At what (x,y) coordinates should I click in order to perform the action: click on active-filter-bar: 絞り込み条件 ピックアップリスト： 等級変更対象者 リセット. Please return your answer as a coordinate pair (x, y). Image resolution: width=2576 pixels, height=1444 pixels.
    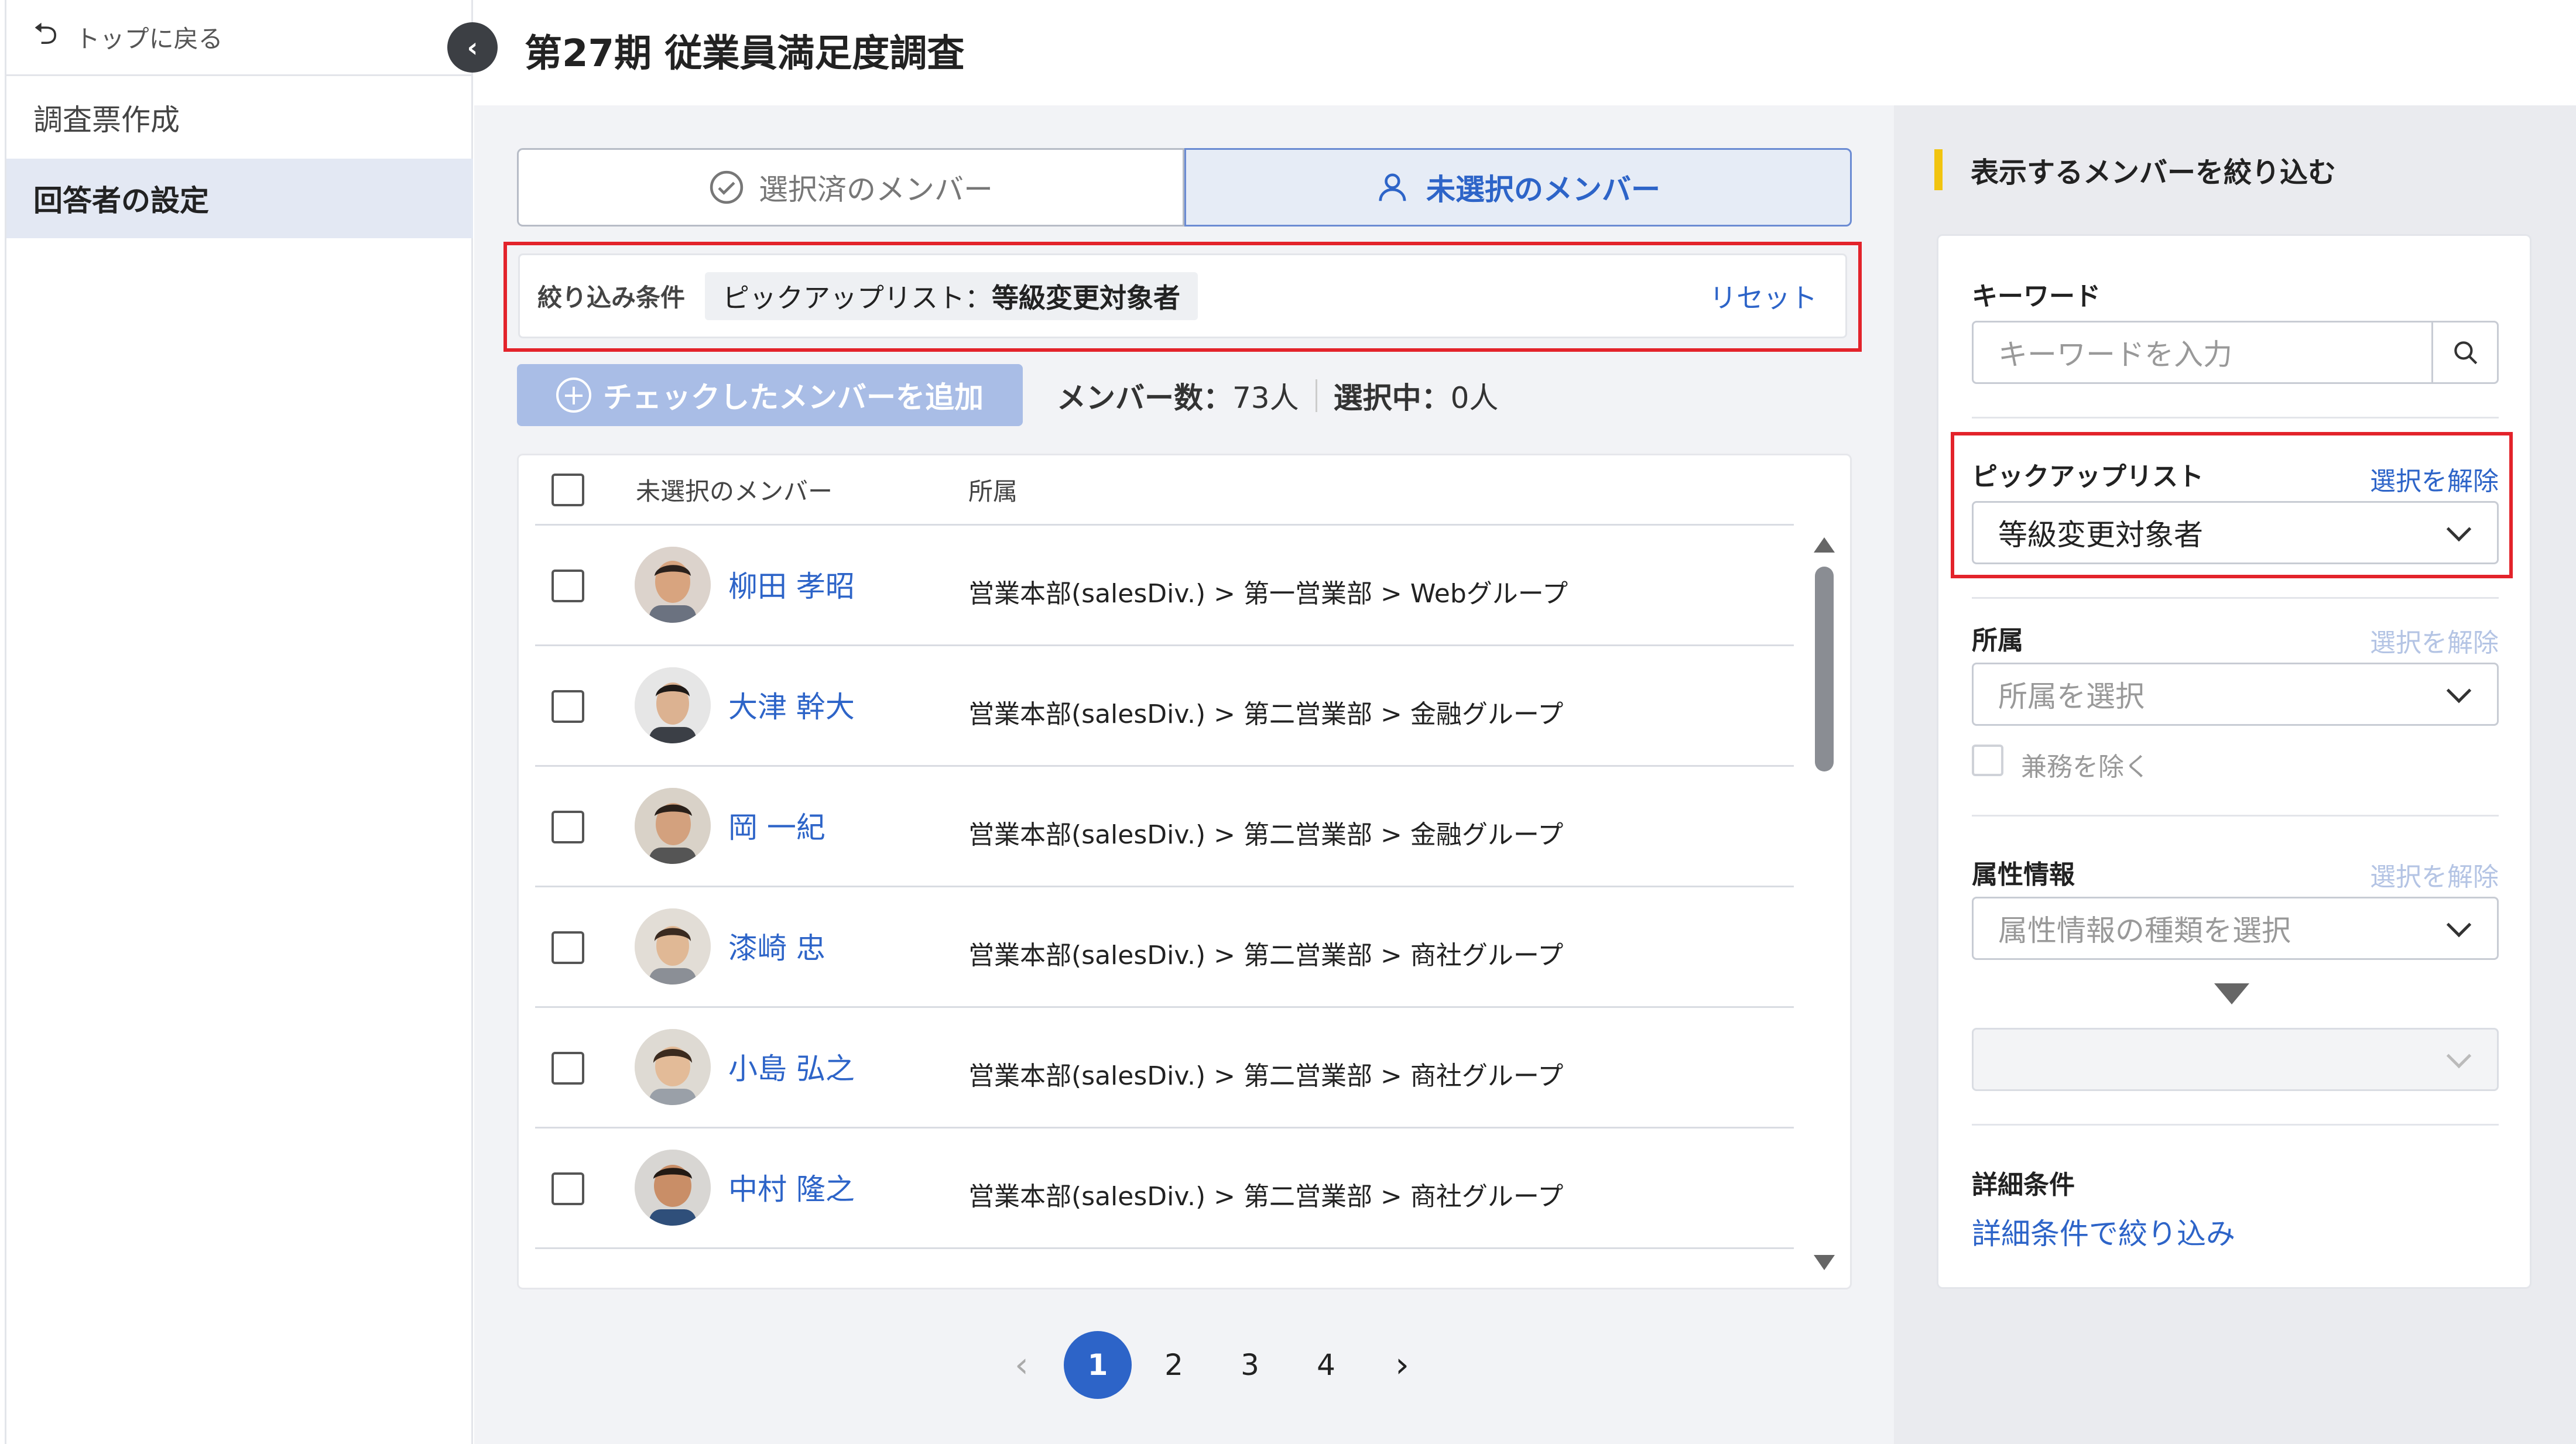
    Looking at the image, I should click on (1182, 295).